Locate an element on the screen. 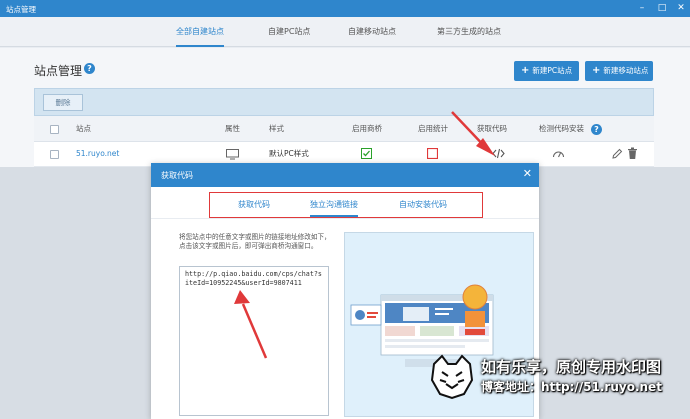 This screenshot has height=419, width=690. col-attr: 属性 is located at coordinates (232, 128).